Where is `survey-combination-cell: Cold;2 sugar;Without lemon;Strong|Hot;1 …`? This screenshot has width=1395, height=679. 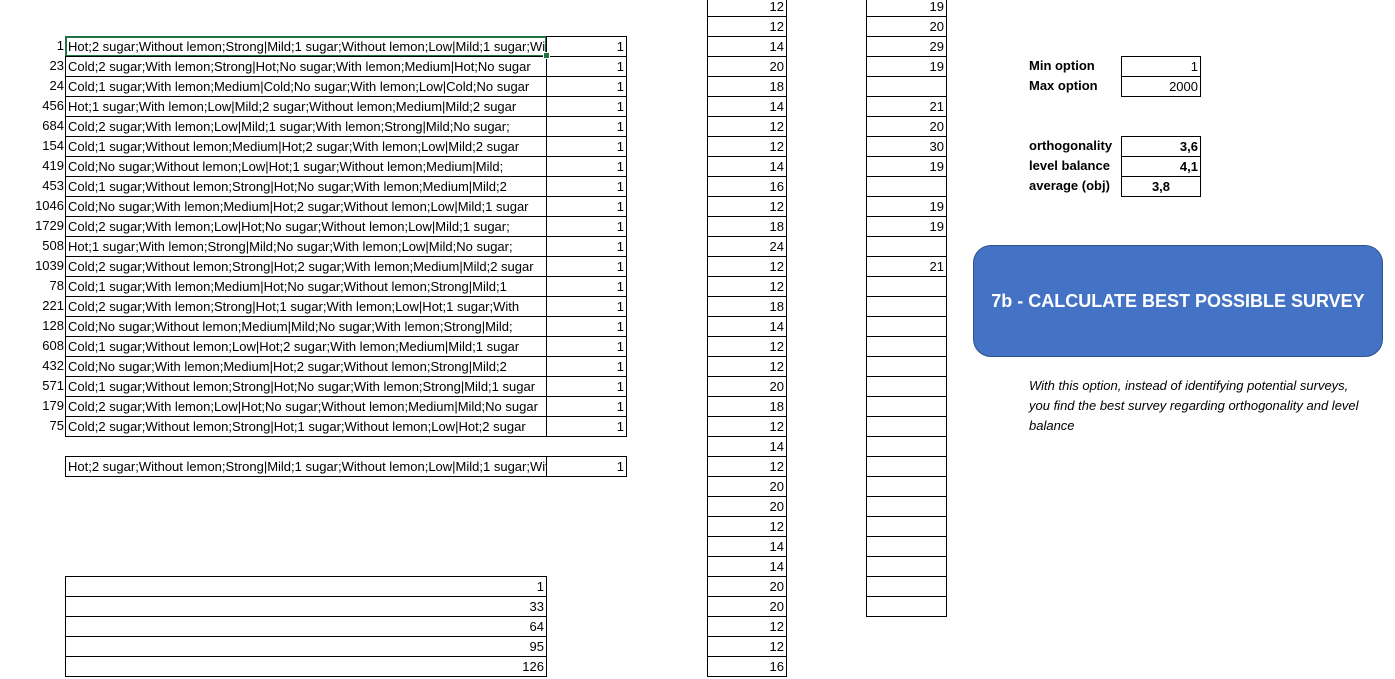
survey-combination-cell: Cold;2 sugar;Without lemon;Strong|Hot;1 … is located at coordinates (306, 426).